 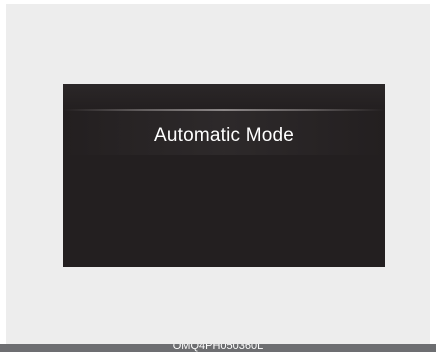 What do you see at coordinates (224, 135) in the screenshot?
I see `mode-title: Automatic Mode` at bounding box center [224, 135].